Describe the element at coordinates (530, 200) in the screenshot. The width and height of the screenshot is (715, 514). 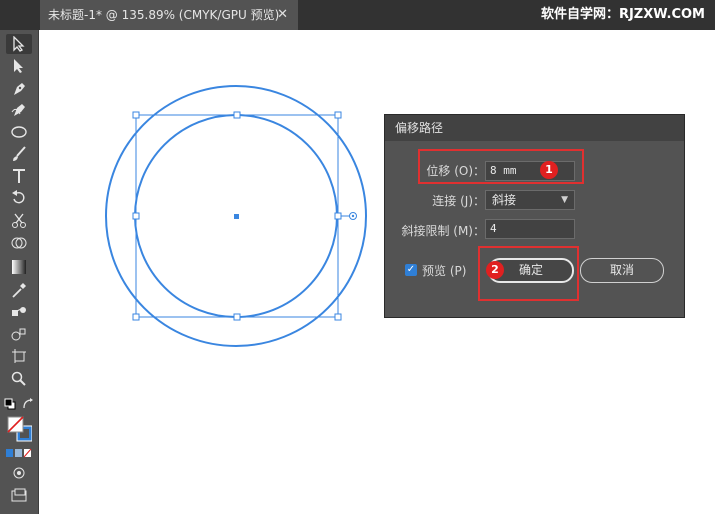
I see `joins-select: 斜接 ▼` at that location.